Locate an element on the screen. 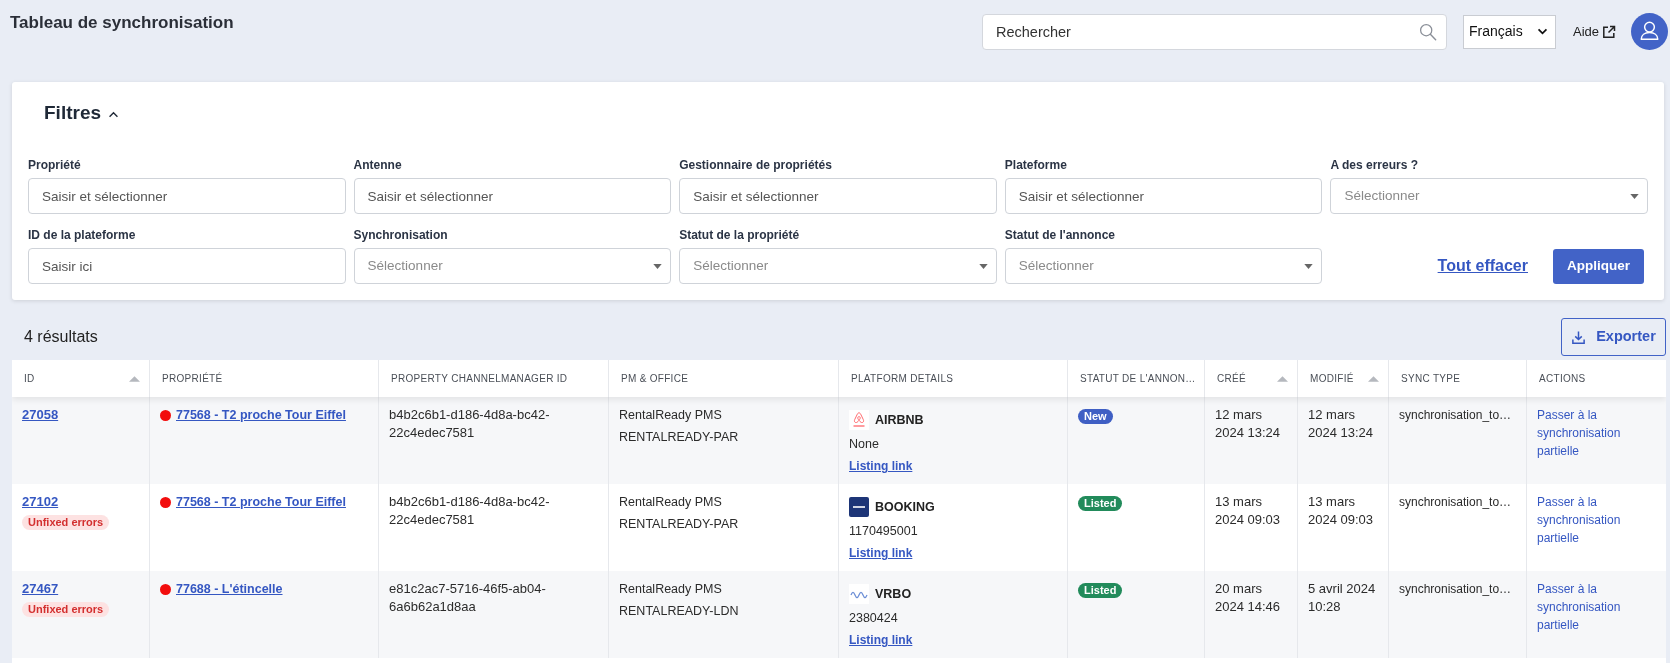 This screenshot has height=663, width=1670. created-date: 13 mars 2024 09:03 is located at coordinates (1248, 511).